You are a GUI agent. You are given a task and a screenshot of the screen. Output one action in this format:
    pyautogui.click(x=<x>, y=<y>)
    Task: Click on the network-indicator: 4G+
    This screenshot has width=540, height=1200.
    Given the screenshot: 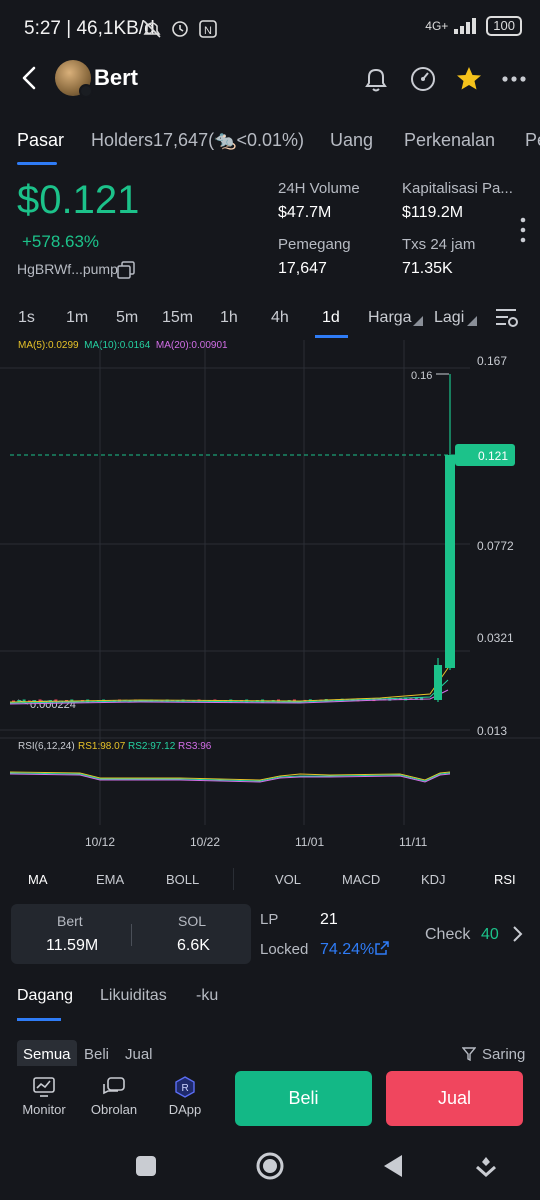 What is the action you would take?
    pyautogui.click(x=437, y=26)
    